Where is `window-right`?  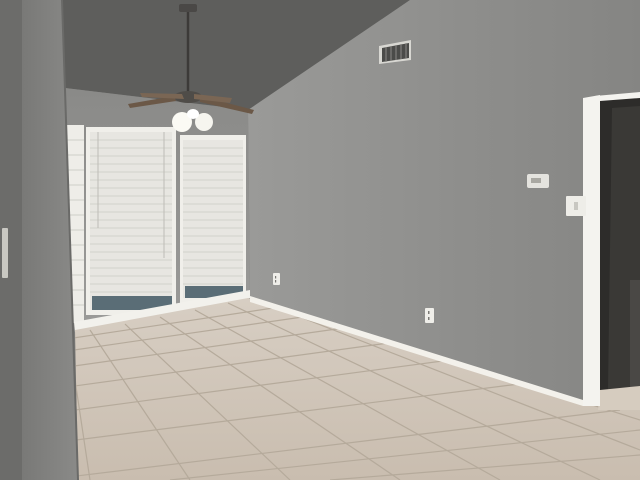 window-right is located at coordinates (213, 219).